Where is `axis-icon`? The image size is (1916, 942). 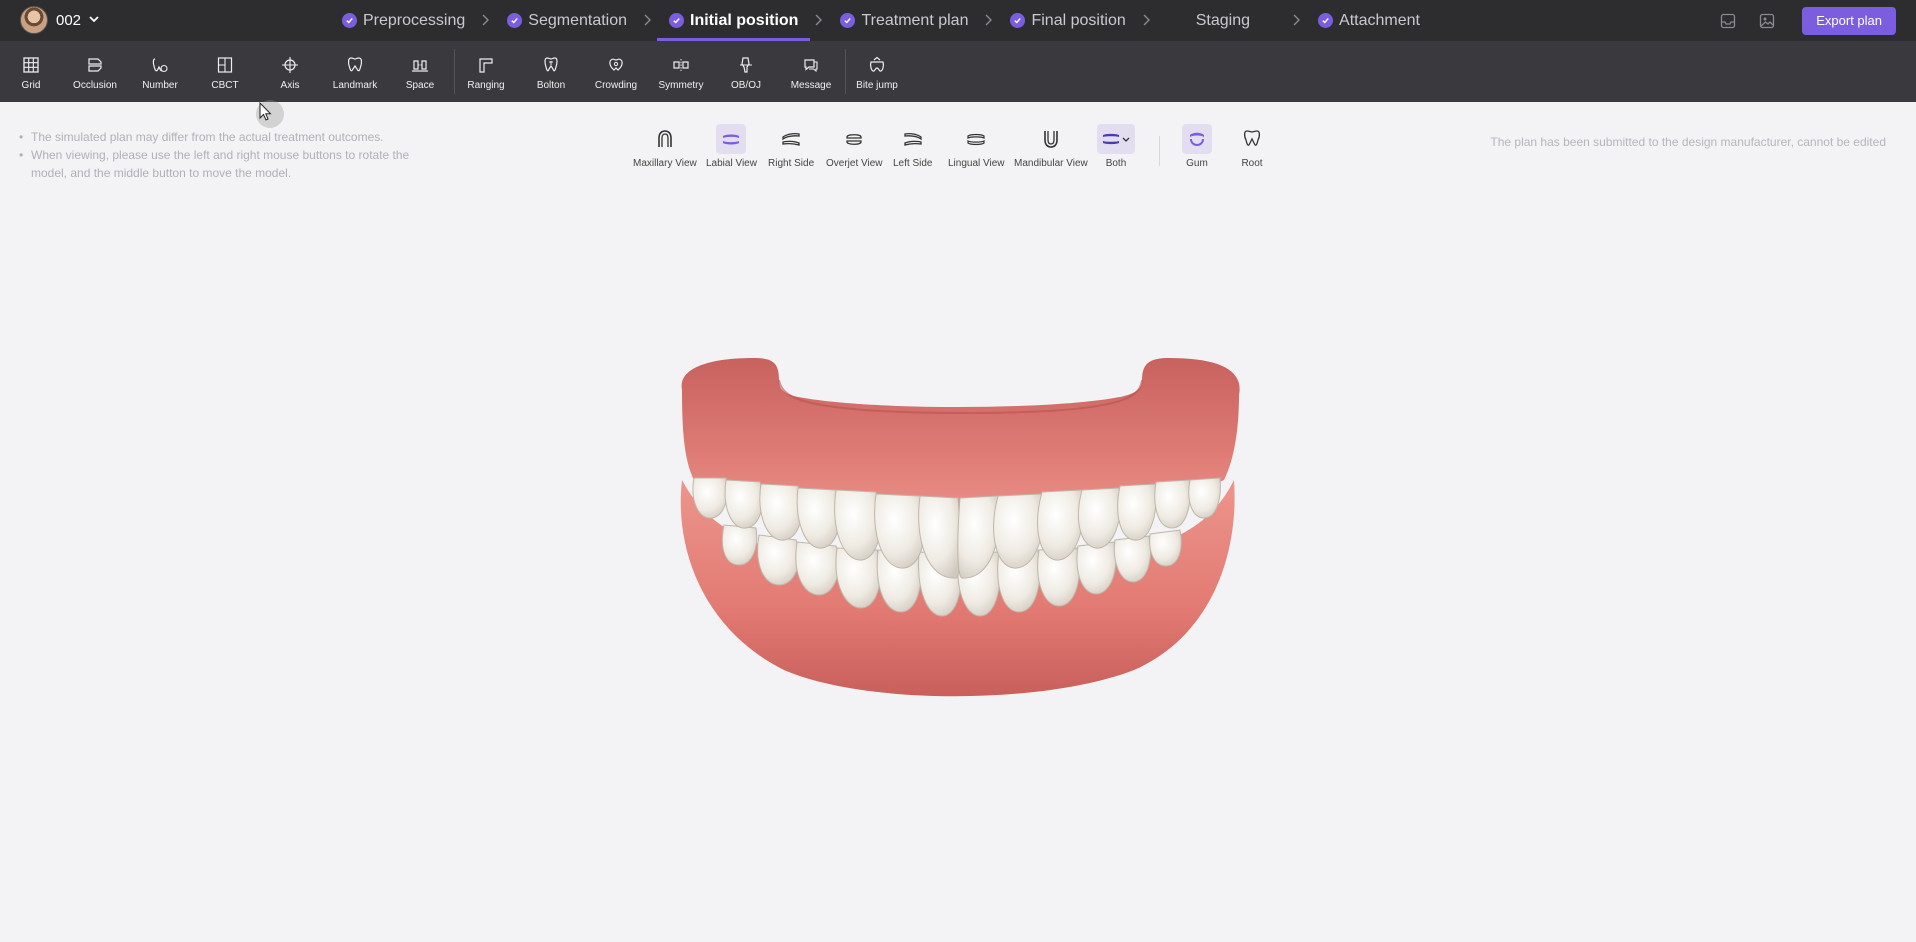 axis-icon is located at coordinates (290, 65).